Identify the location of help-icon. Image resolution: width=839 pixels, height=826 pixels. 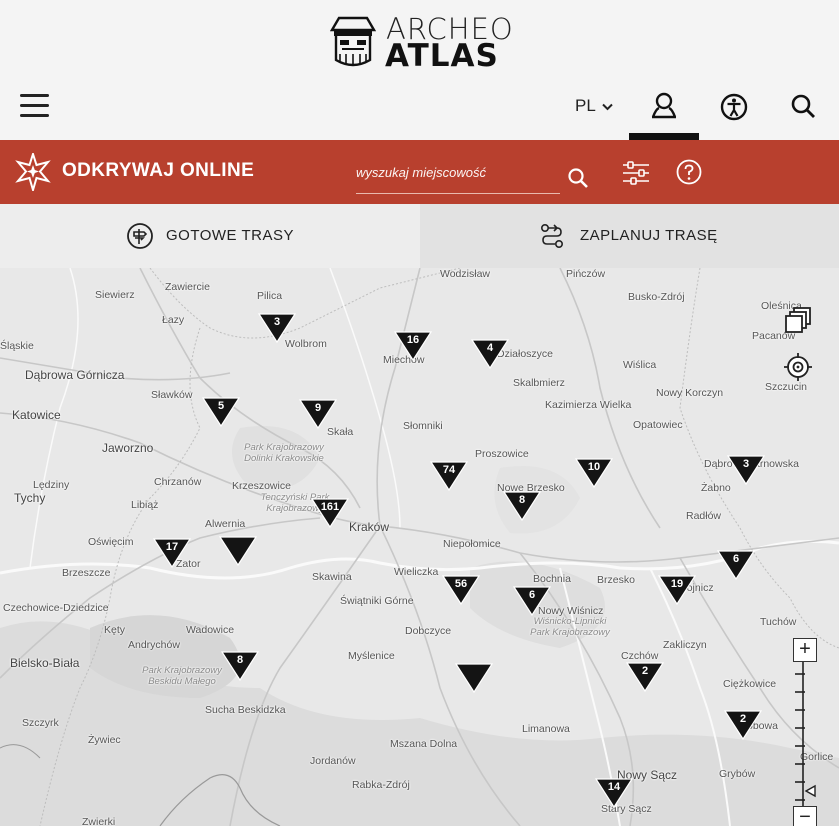
(689, 172).